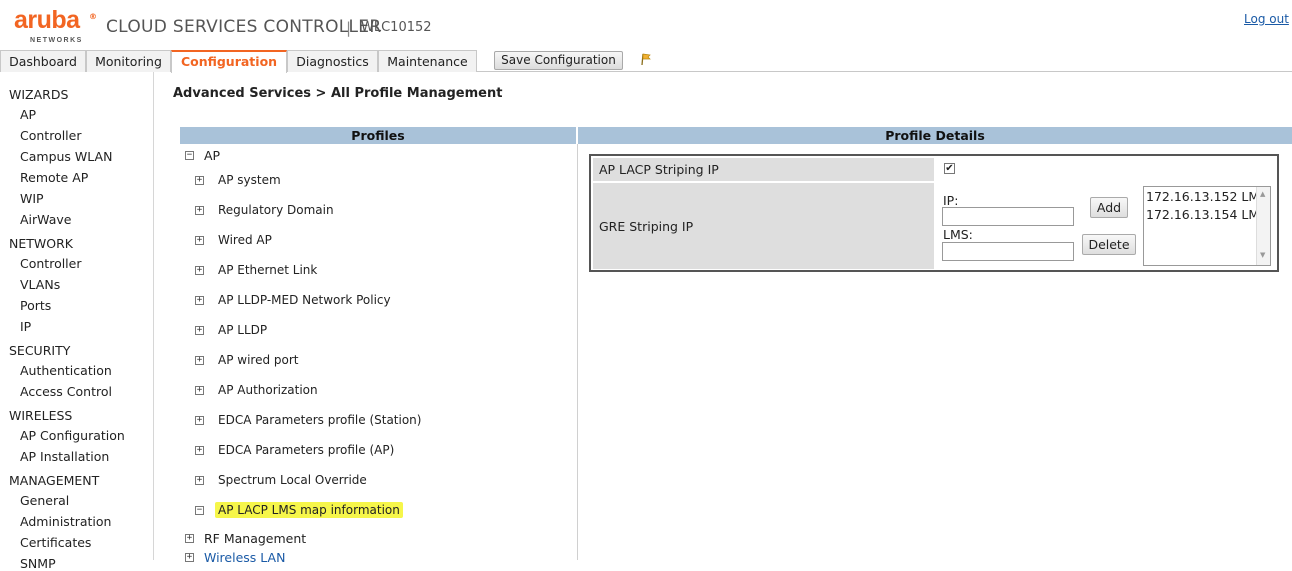  Describe the element at coordinates (763, 226) in the screenshot. I see `gre-striping-ip-label: GRE Striping IP` at that location.